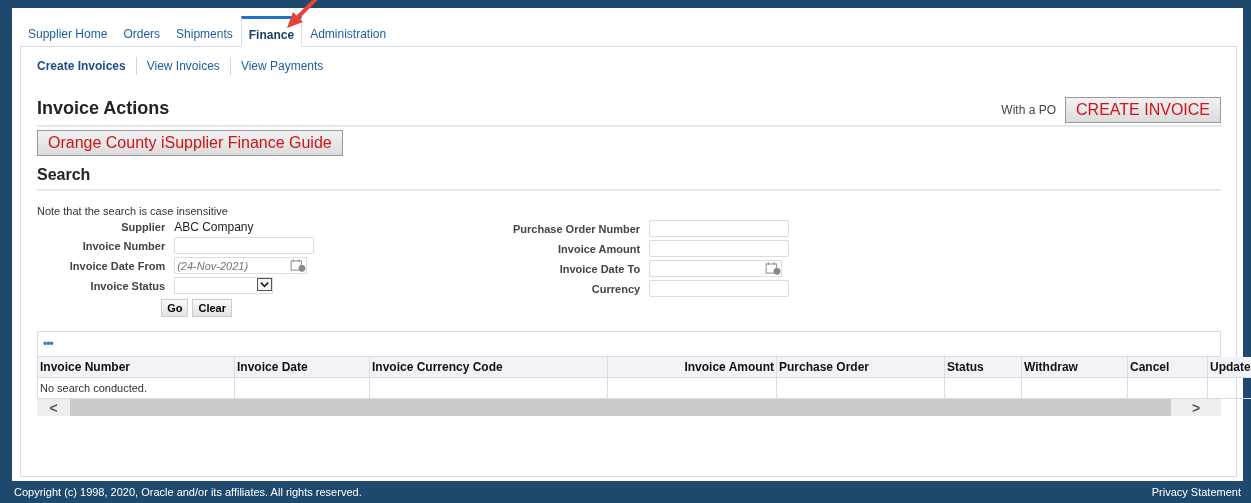  Describe the element at coordinates (103, 109) in the screenshot. I see `section-title: Invoice Actions` at that location.